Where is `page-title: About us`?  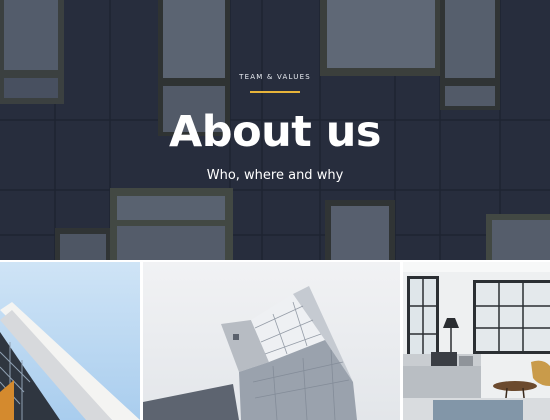
page-title: About us is located at coordinates (275, 132).